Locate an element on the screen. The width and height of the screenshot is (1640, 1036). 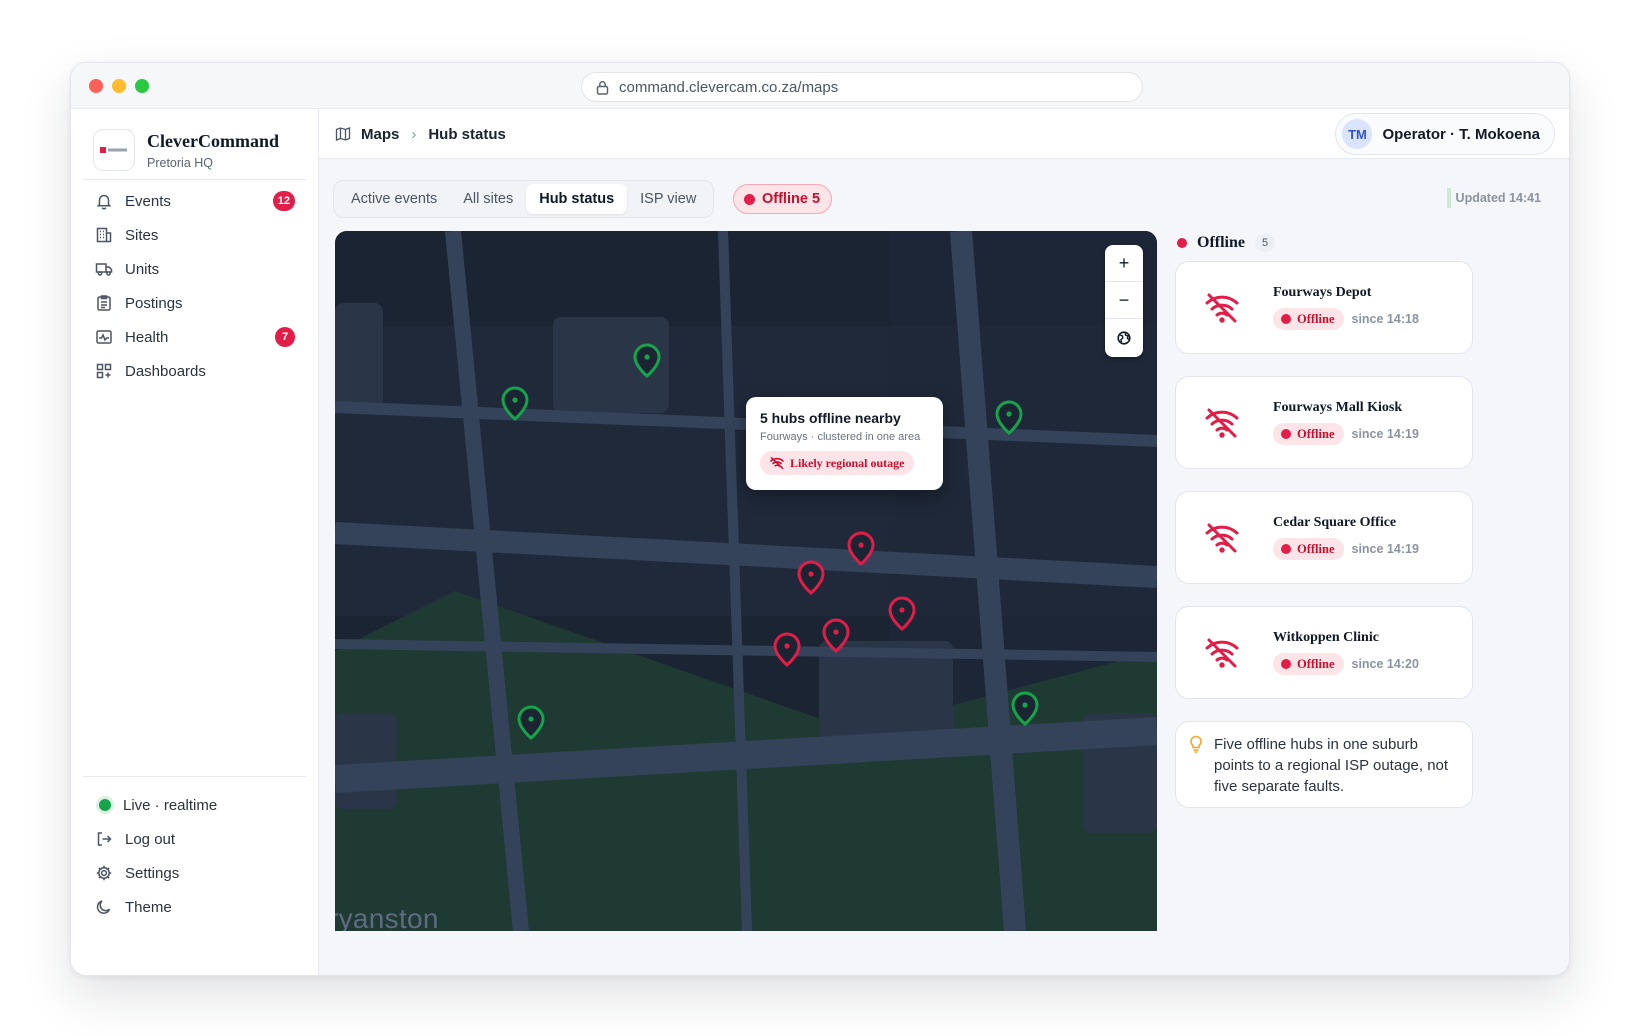
hub-card: Fourways Depot Offline since 14:18 is located at coordinates (1324, 307).